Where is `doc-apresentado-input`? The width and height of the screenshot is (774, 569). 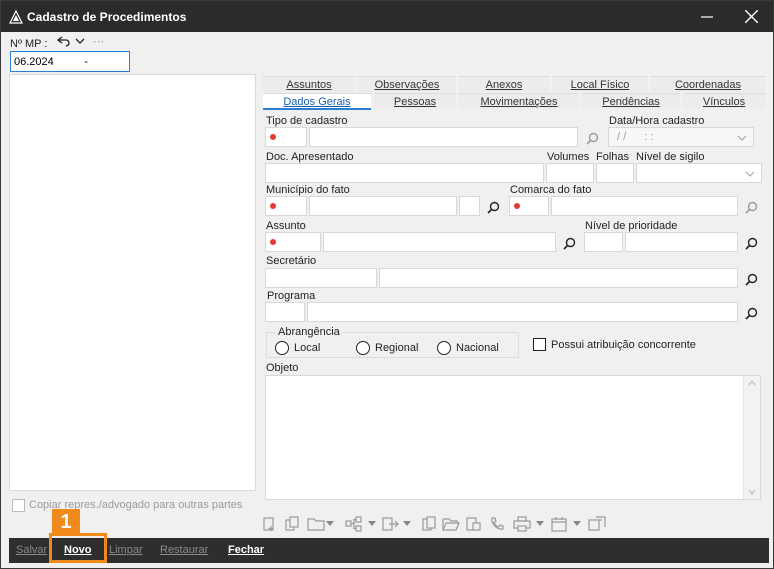
doc-apresentado-input is located at coordinates (404, 173).